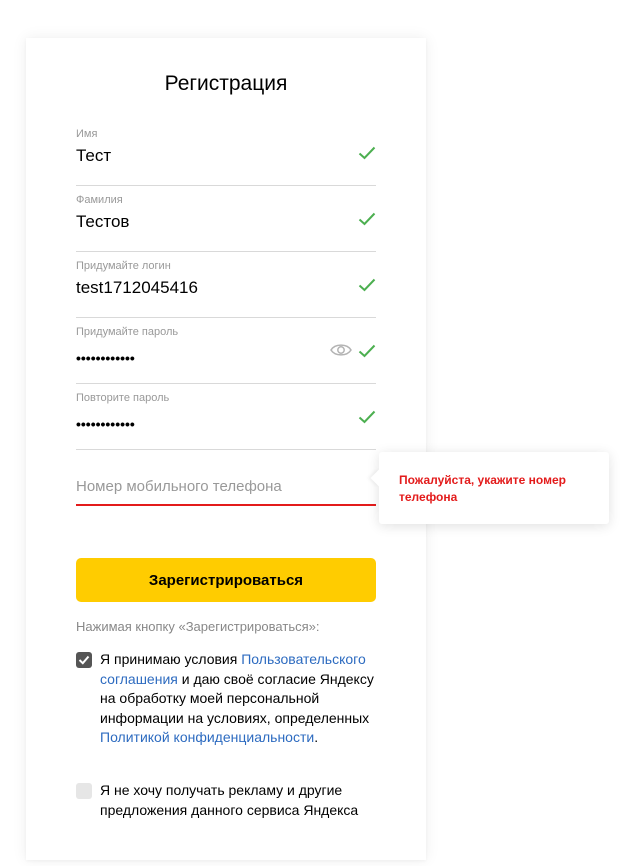 The image size is (634, 866). What do you see at coordinates (226, 421) in the screenshot?
I see `confirm-password-field: Повторите пароль ••••••••••••` at bounding box center [226, 421].